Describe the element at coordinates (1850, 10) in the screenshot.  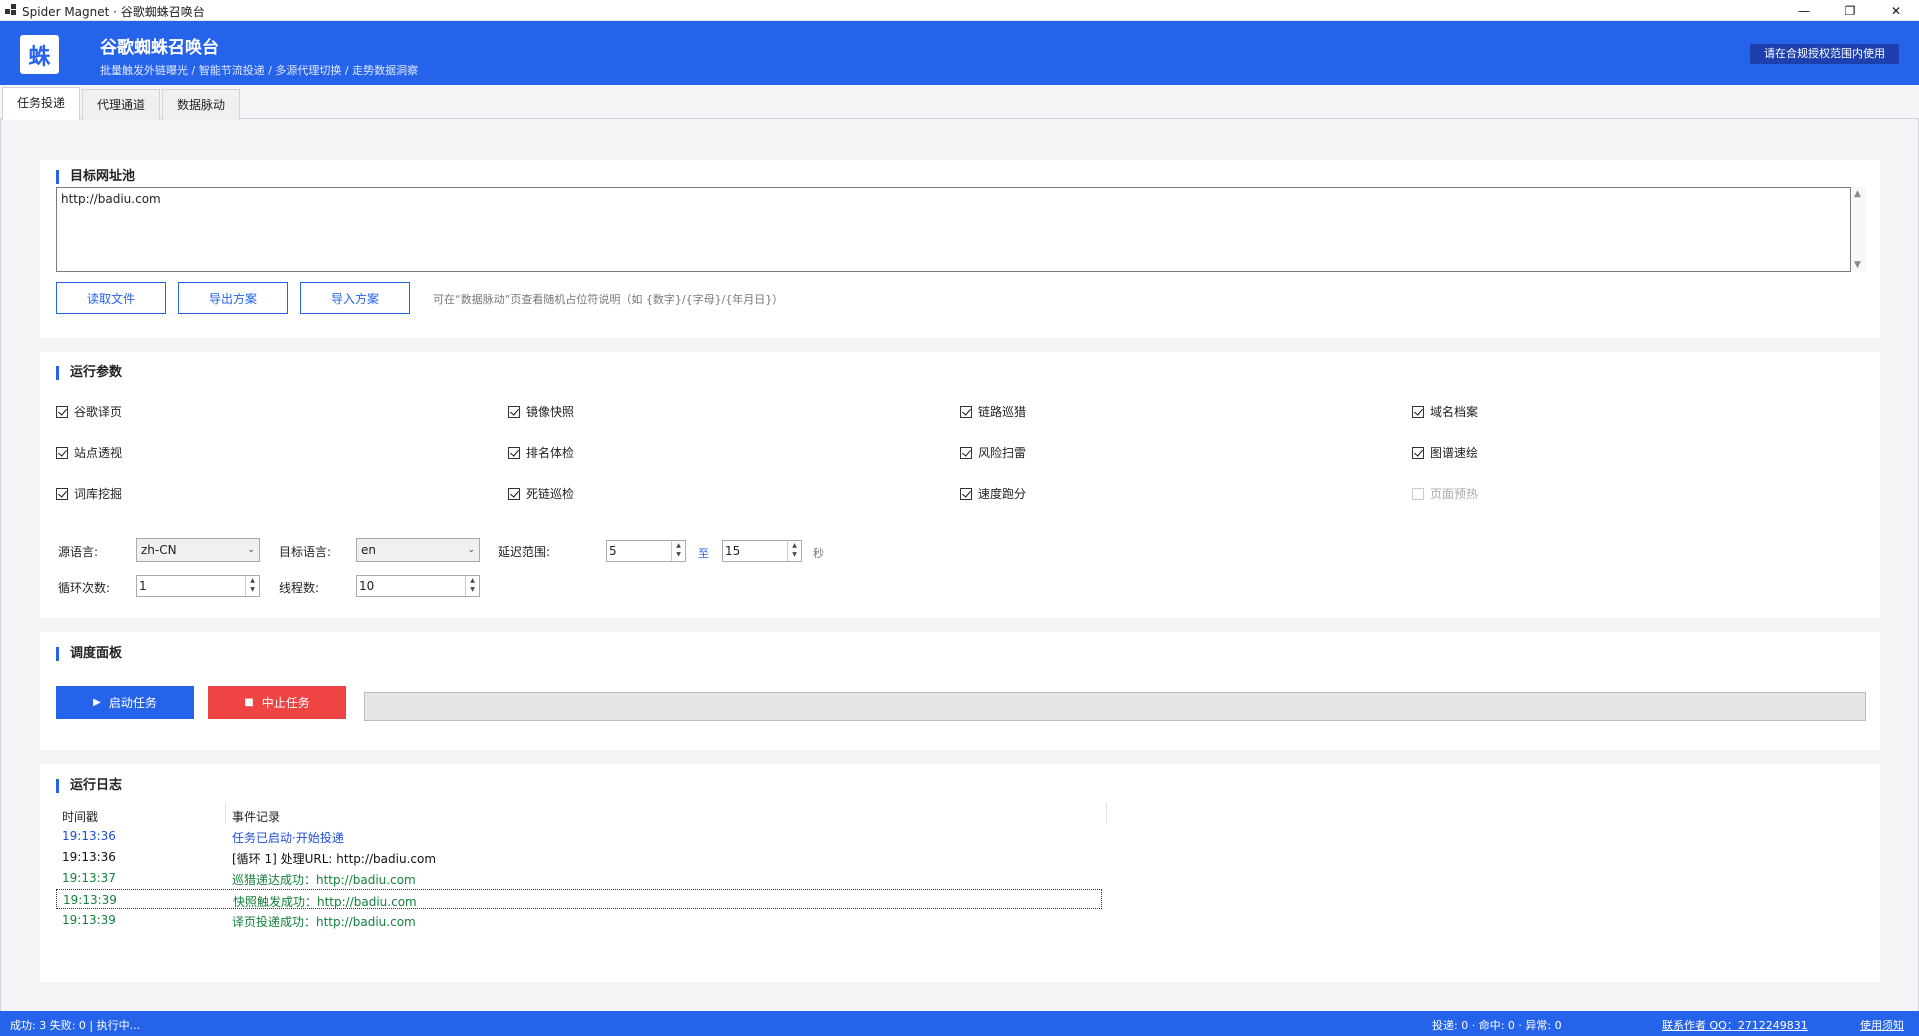
I see `restore-icon: ❐` at that location.